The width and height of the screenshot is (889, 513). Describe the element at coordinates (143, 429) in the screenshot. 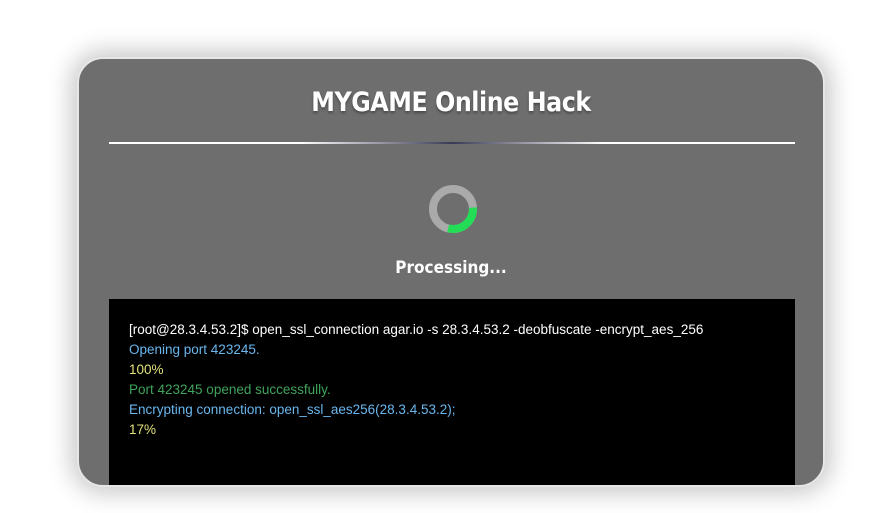

I see `terminal-line: 17%` at that location.